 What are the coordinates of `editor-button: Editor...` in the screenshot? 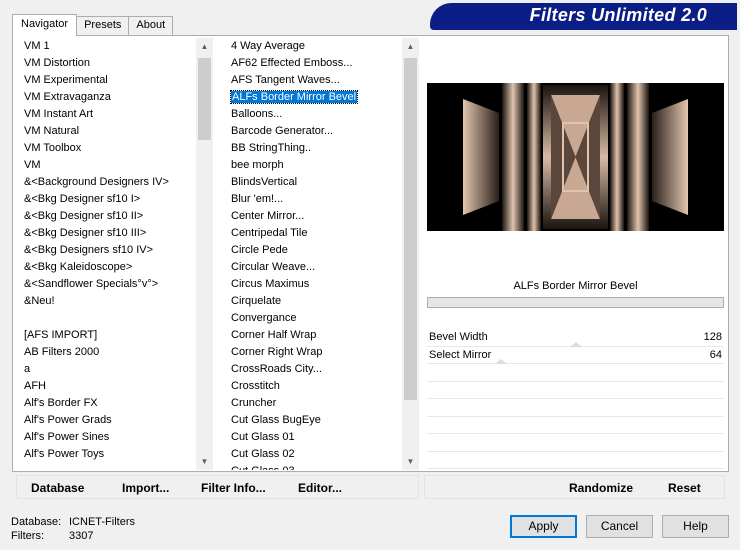 It's located at (320, 488).